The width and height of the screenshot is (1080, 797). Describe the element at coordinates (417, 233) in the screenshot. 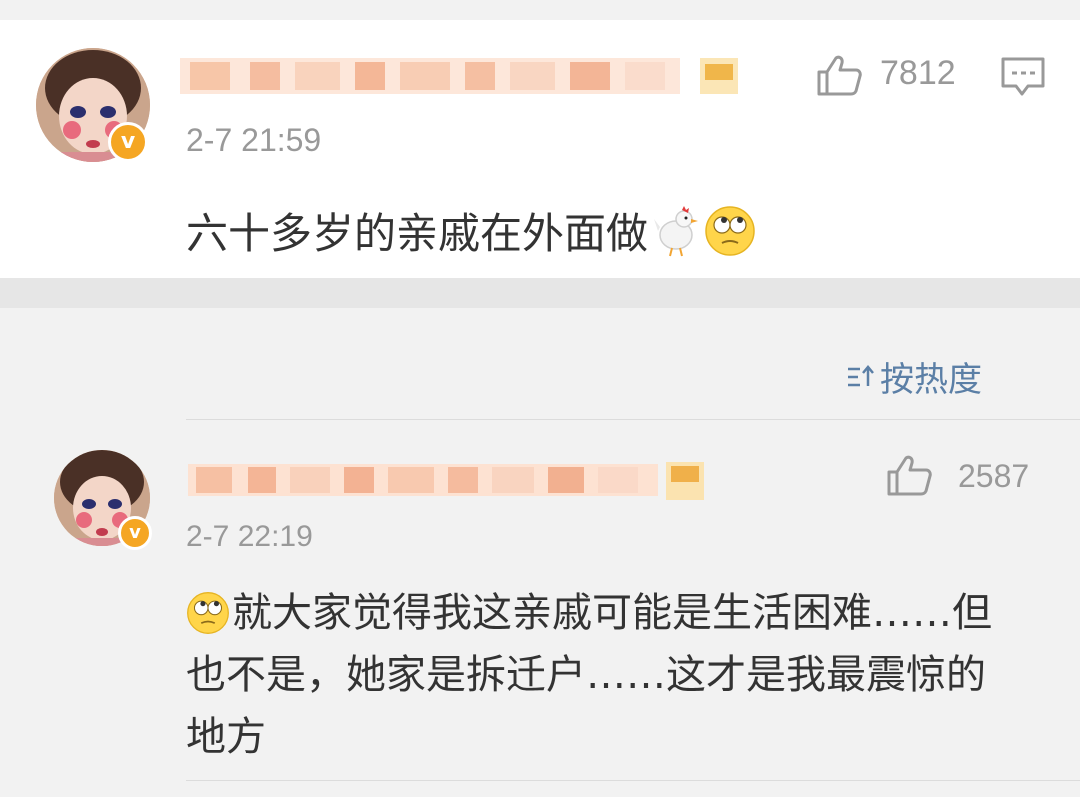

I see `comment-text: 六十多岁的亲戚在外面做` at that location.